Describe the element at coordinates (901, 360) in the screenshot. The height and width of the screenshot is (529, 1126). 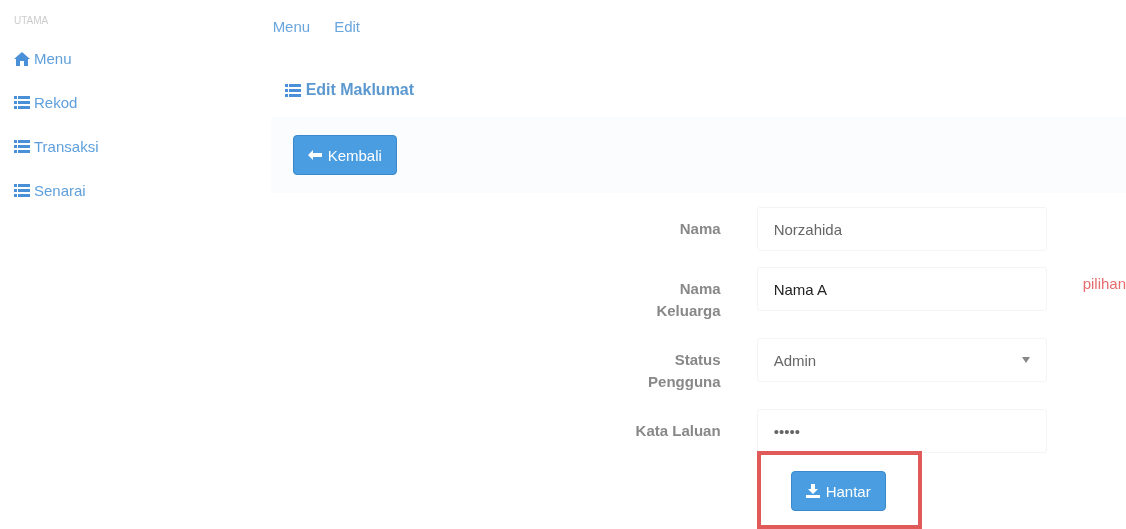
I see `status-dropdown: Admin` at that location.